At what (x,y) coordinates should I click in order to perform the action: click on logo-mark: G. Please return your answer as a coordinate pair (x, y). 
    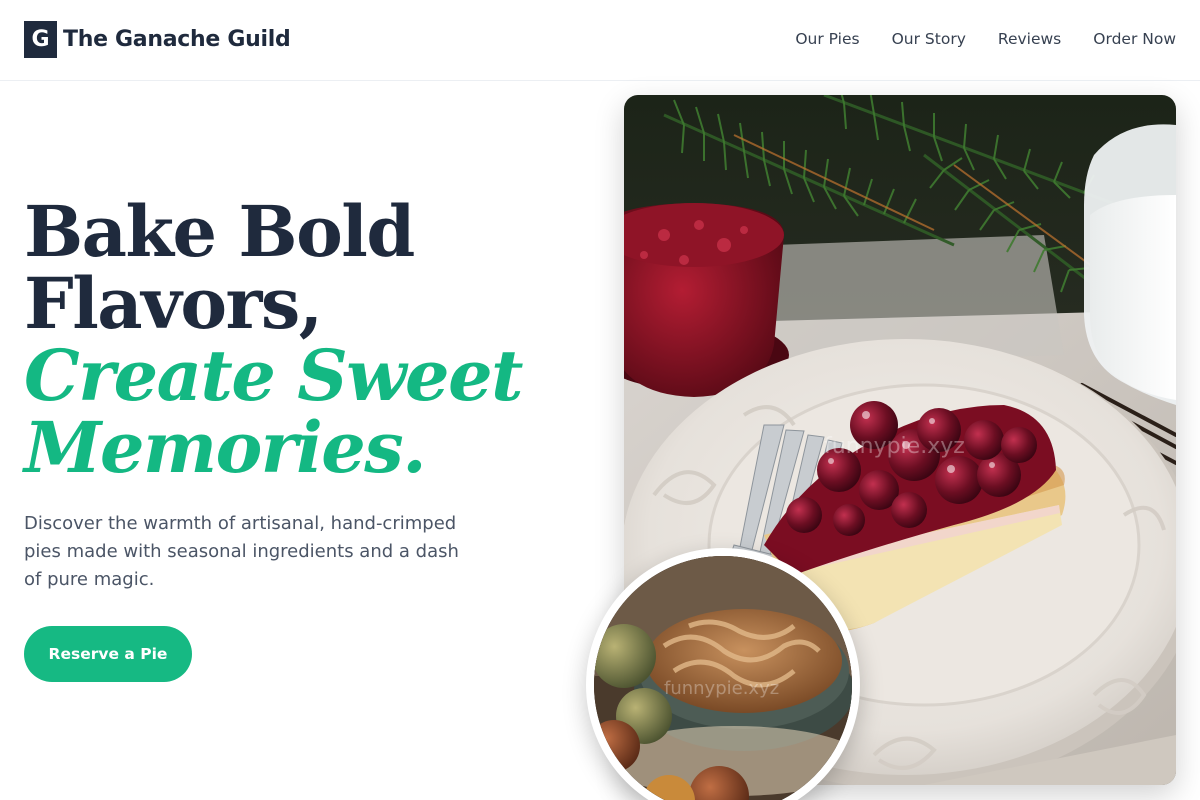
    Looking at the image, I should click on (40, 39).